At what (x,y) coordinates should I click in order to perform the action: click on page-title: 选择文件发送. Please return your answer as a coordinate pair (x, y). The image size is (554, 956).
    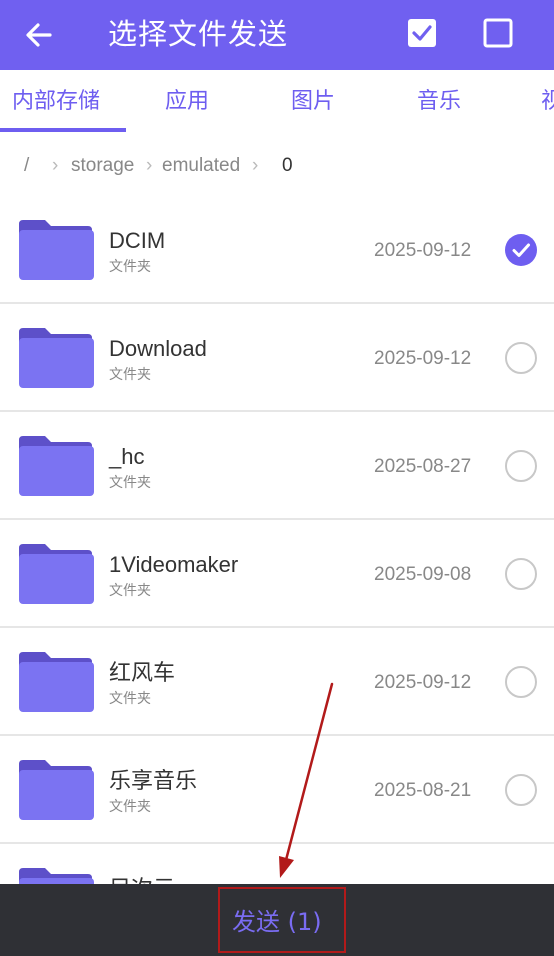
    Looking at the image, I should click on (198, 34).